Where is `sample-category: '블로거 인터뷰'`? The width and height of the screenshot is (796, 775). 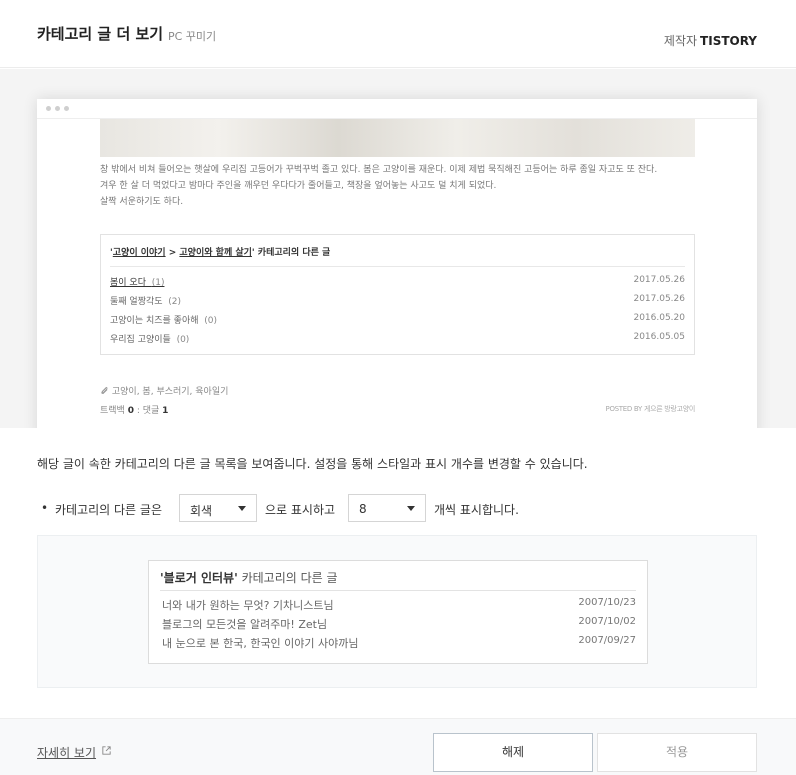
sample-category: '블로거 인터뷰' is located at coordinates (199, 578).